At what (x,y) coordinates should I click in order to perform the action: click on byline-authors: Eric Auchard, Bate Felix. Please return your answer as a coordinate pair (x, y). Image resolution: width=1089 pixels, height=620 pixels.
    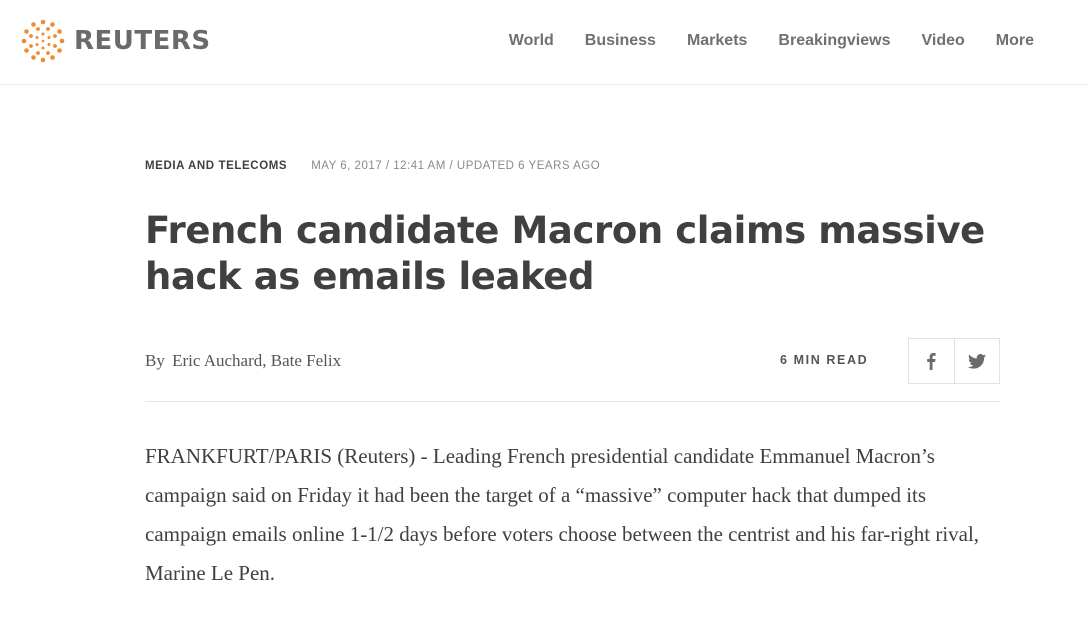
    Looking at the image, I should click on (256, 360).